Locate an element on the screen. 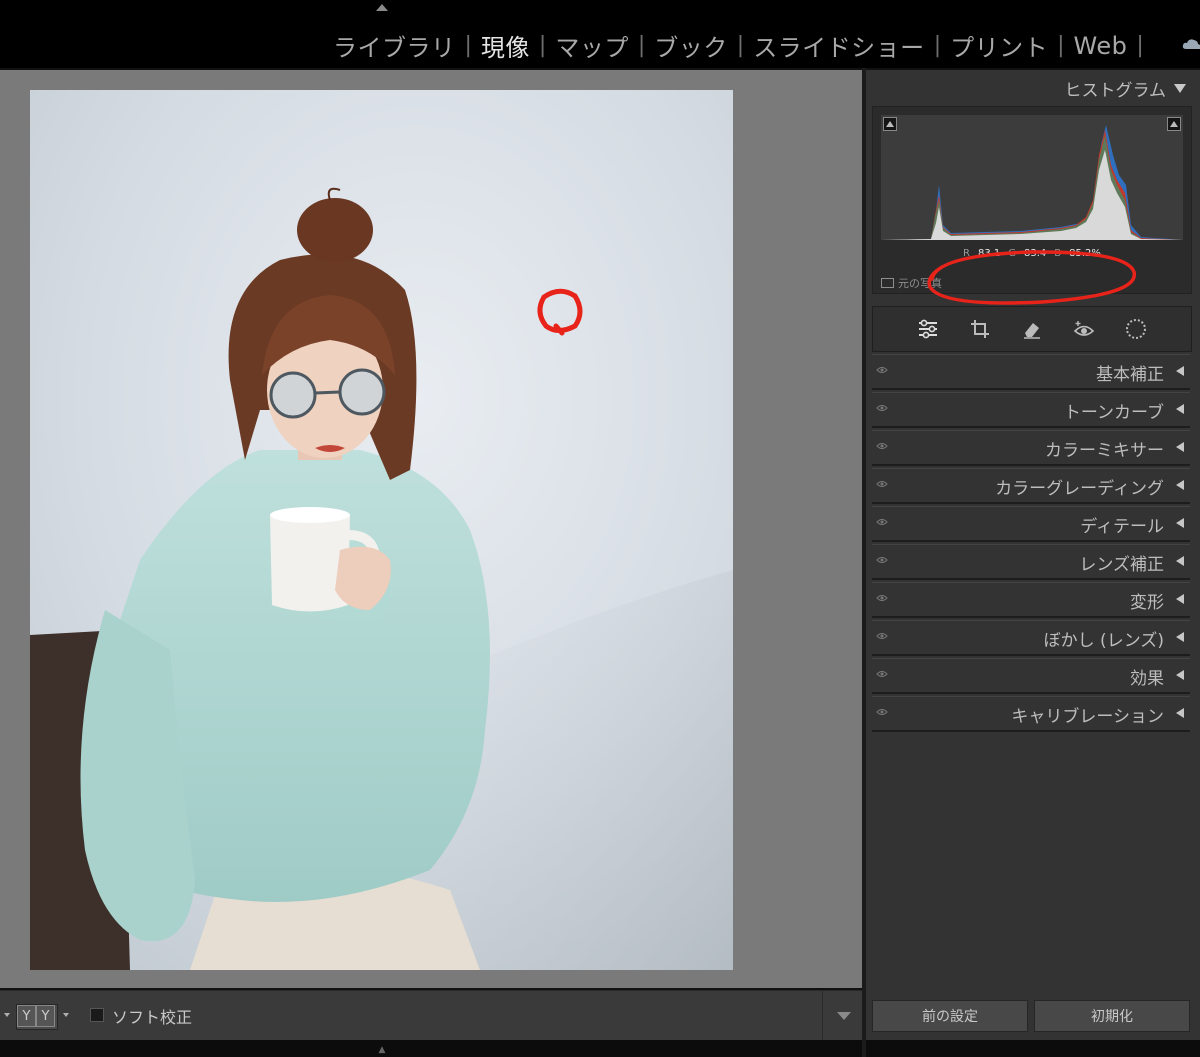 This screenshot has height=1057, width=1200. tool-strip is located at coordinates (1032, 329).